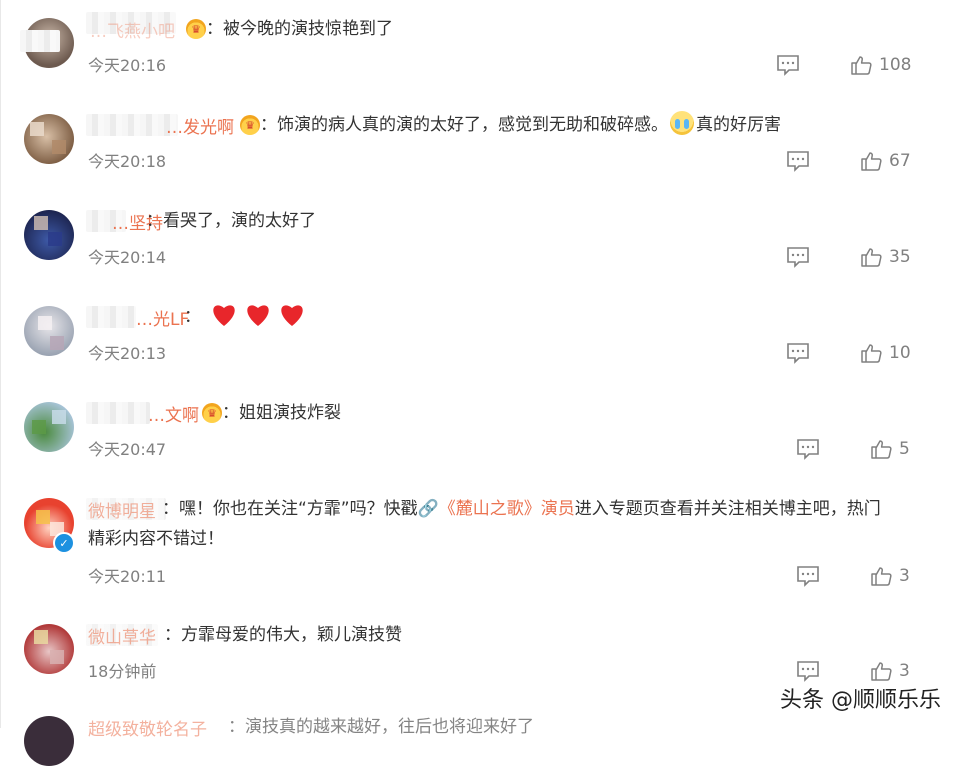 The image size is (963, 766). Describe the element at coordinates (127, 449) in the screenshot. I see `timestamp: 今天20:47` at that location.